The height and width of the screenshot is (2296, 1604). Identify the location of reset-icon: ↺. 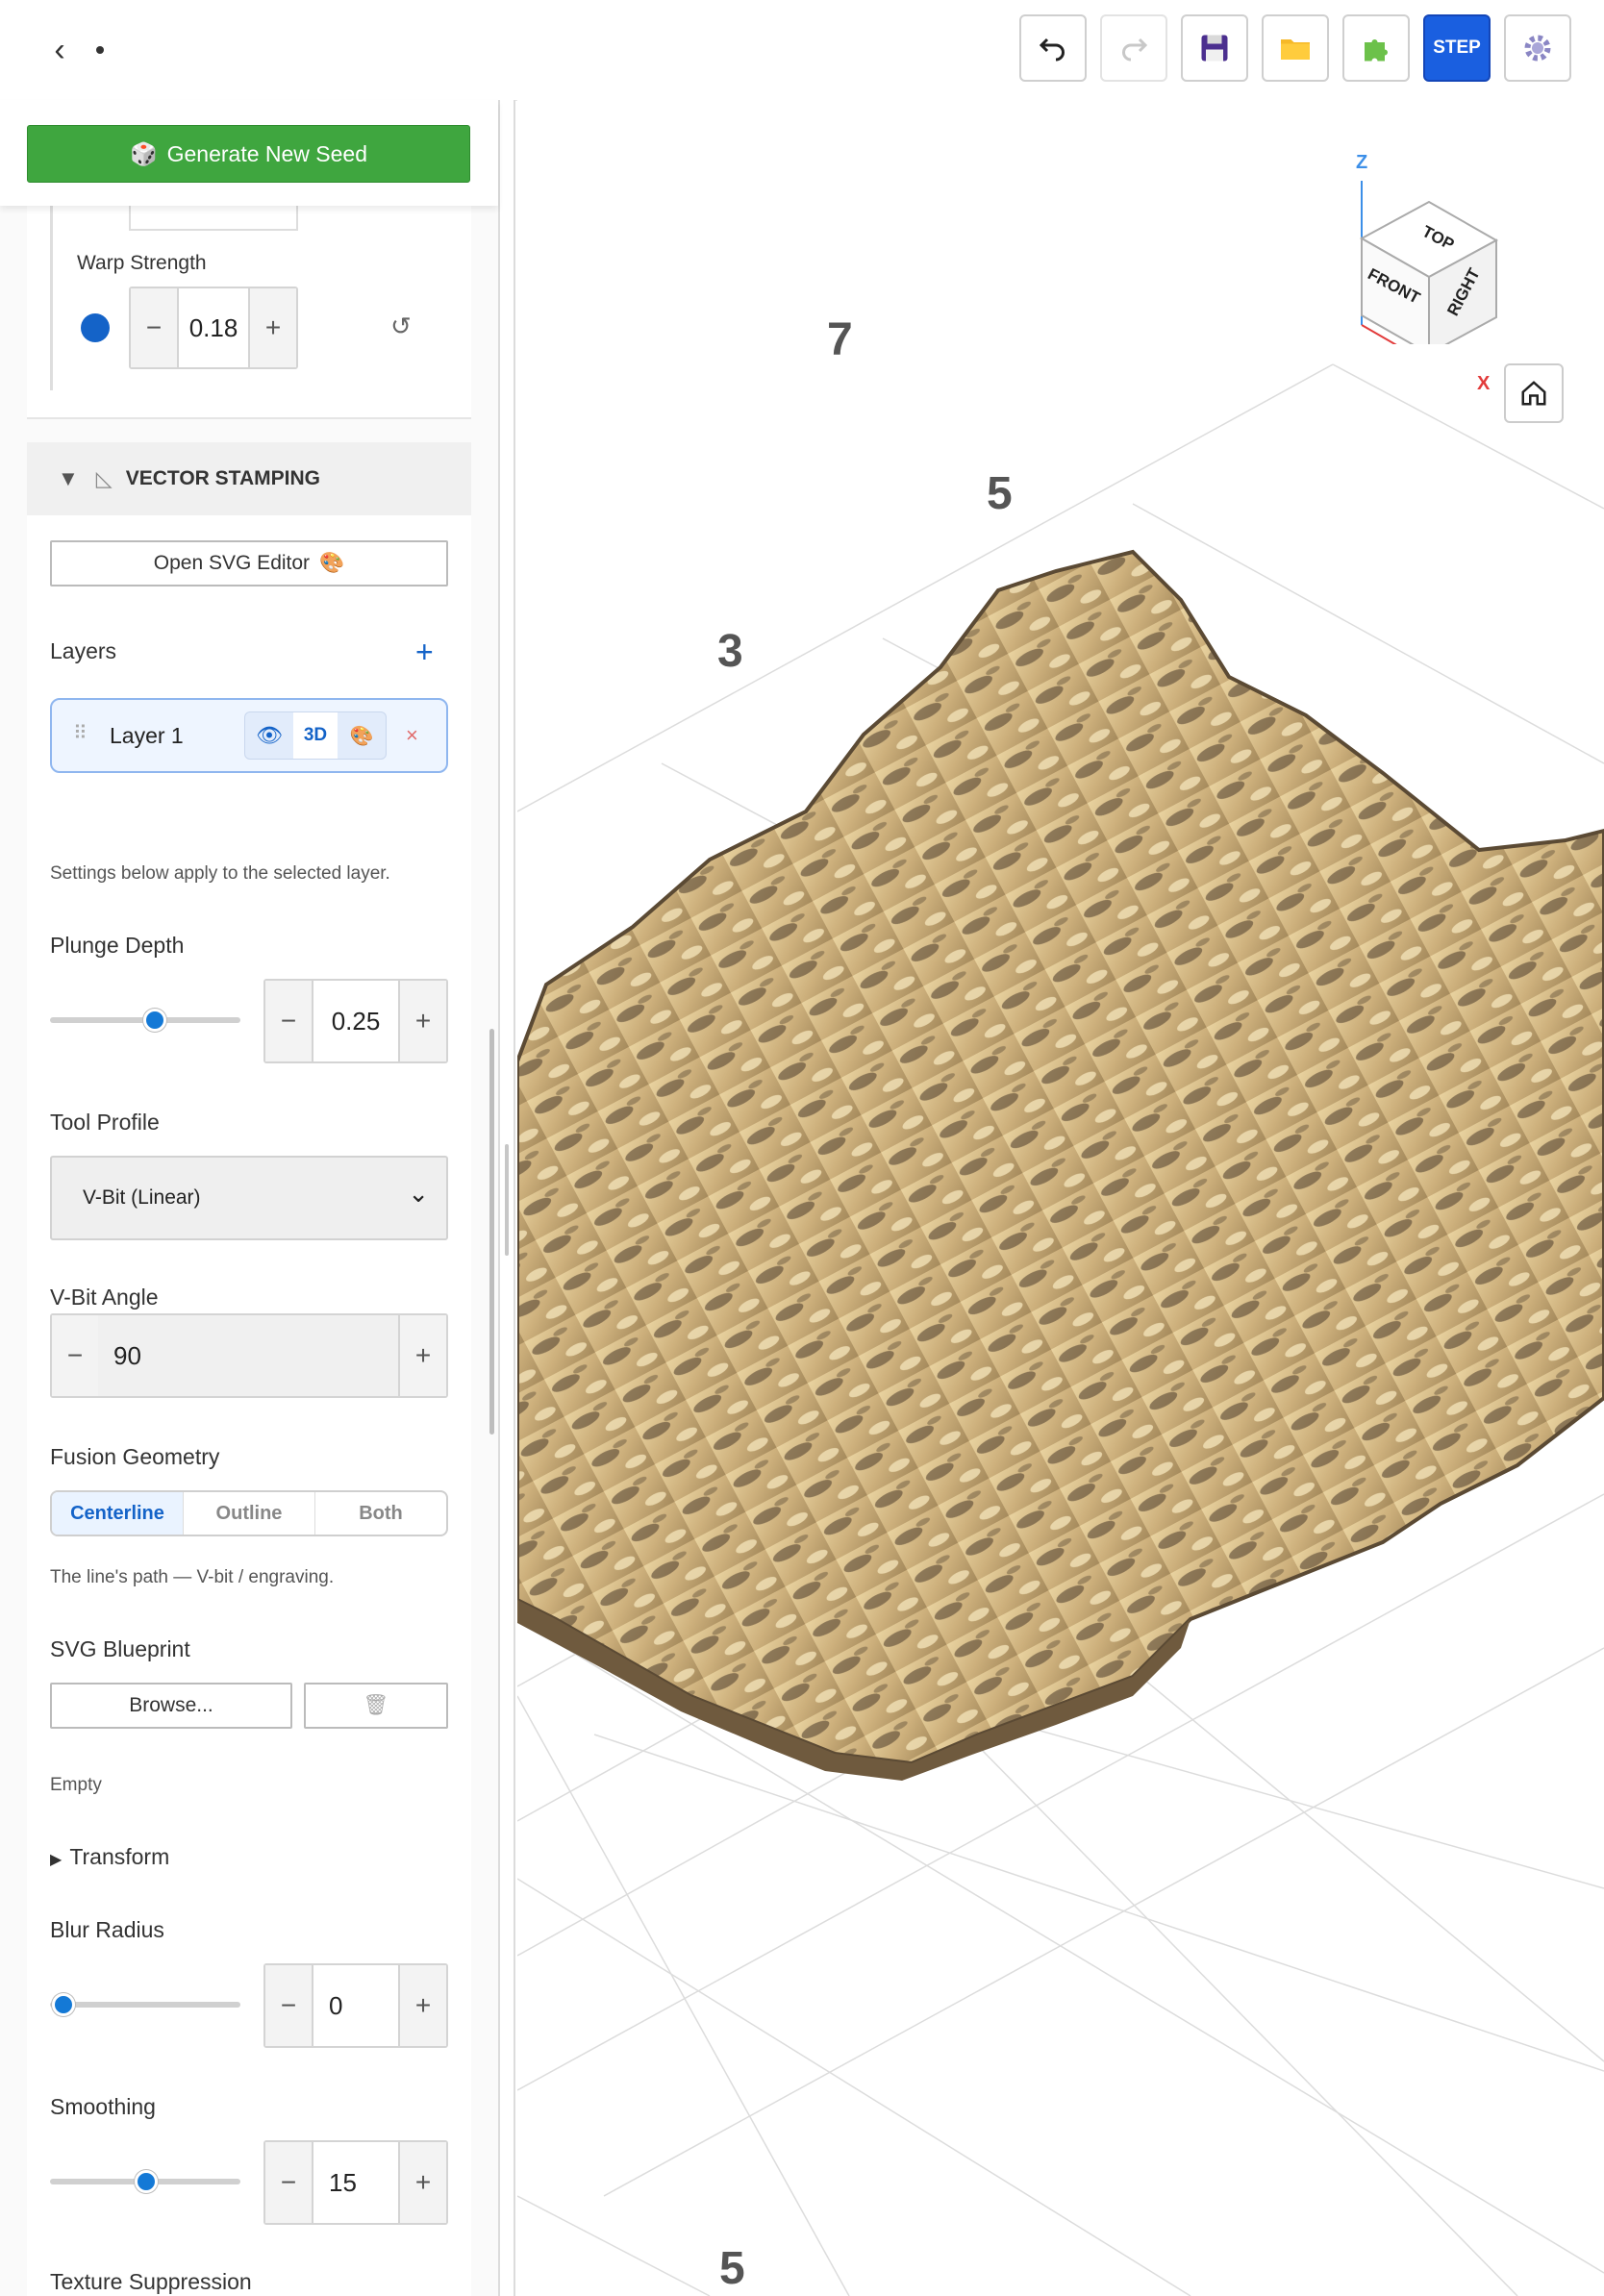
(401, 326).